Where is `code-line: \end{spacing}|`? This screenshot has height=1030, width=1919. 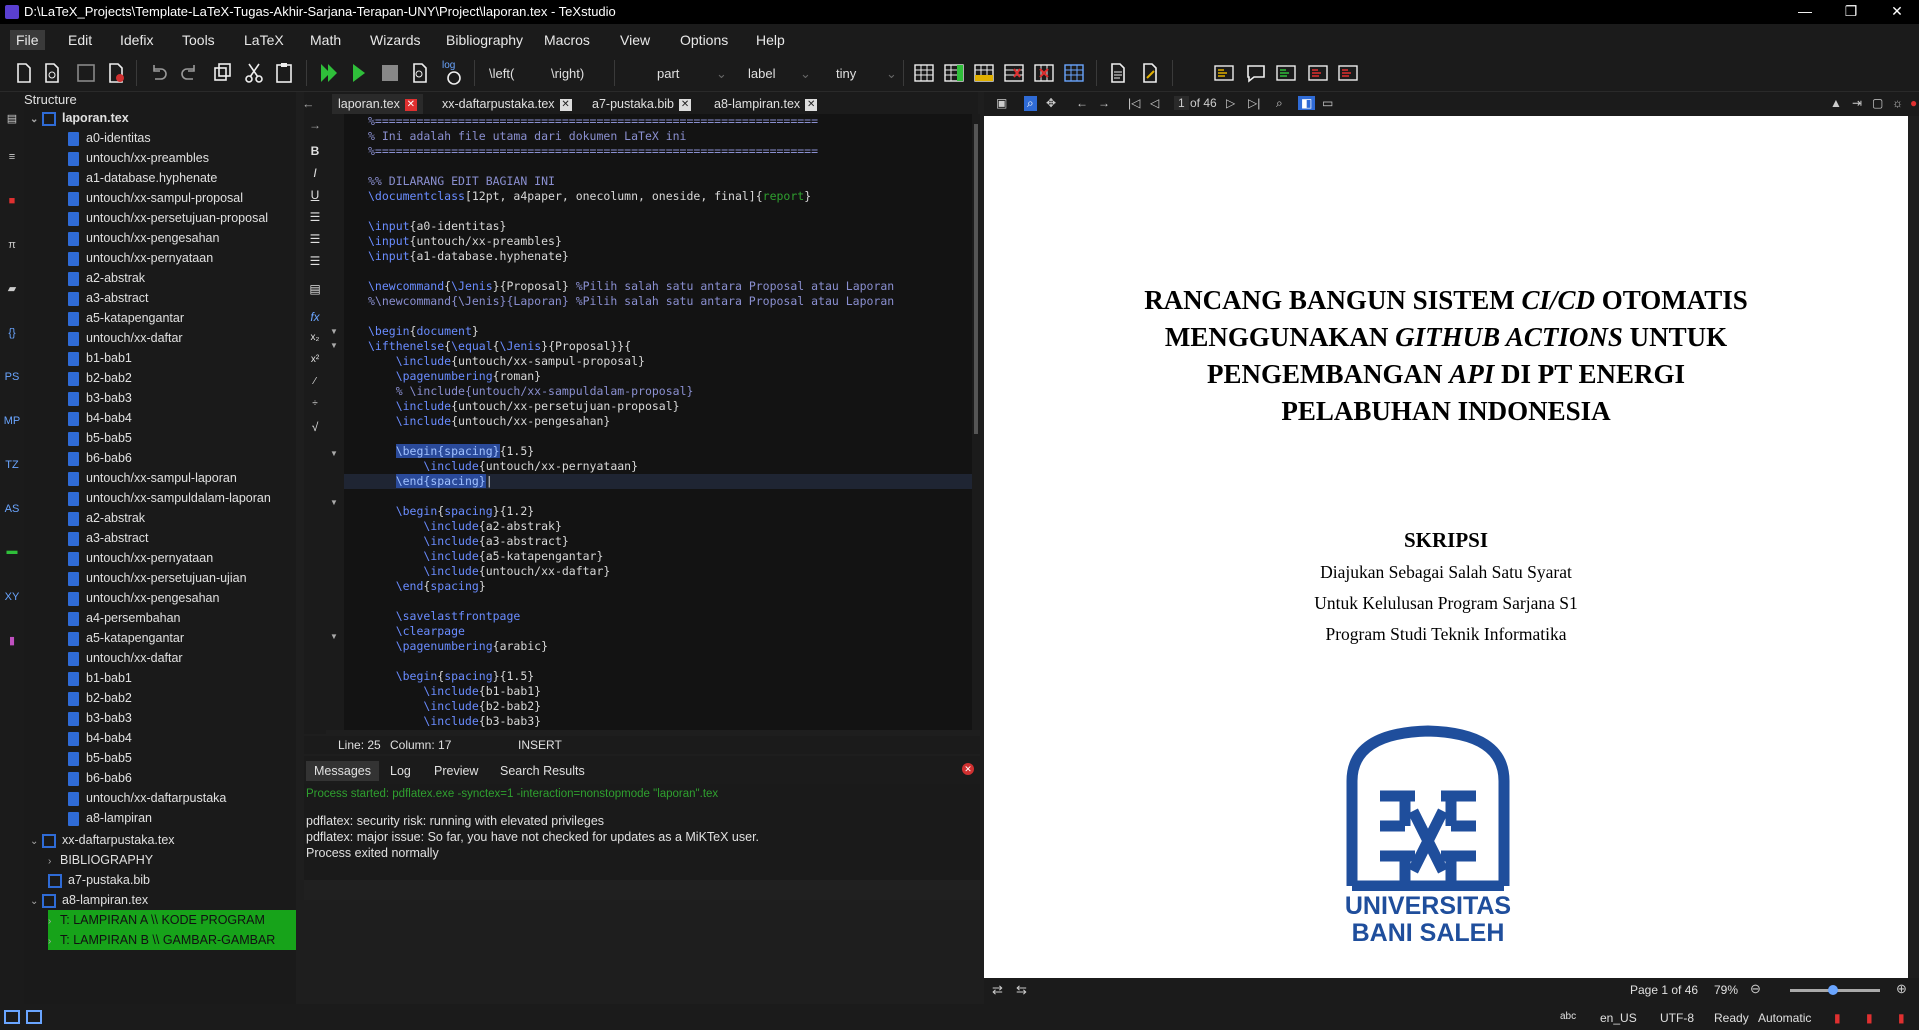 code-line: \end{spacing}| is located at coordinates (658, 481).